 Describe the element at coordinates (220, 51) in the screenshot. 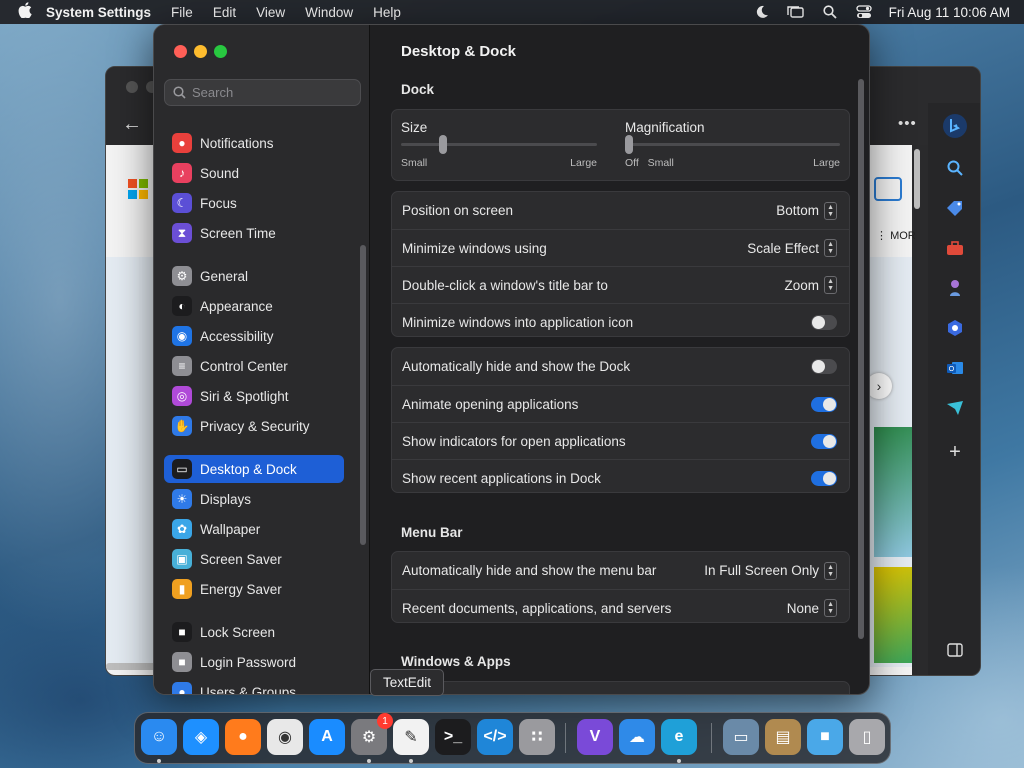

I see `zoom-button` at that location.